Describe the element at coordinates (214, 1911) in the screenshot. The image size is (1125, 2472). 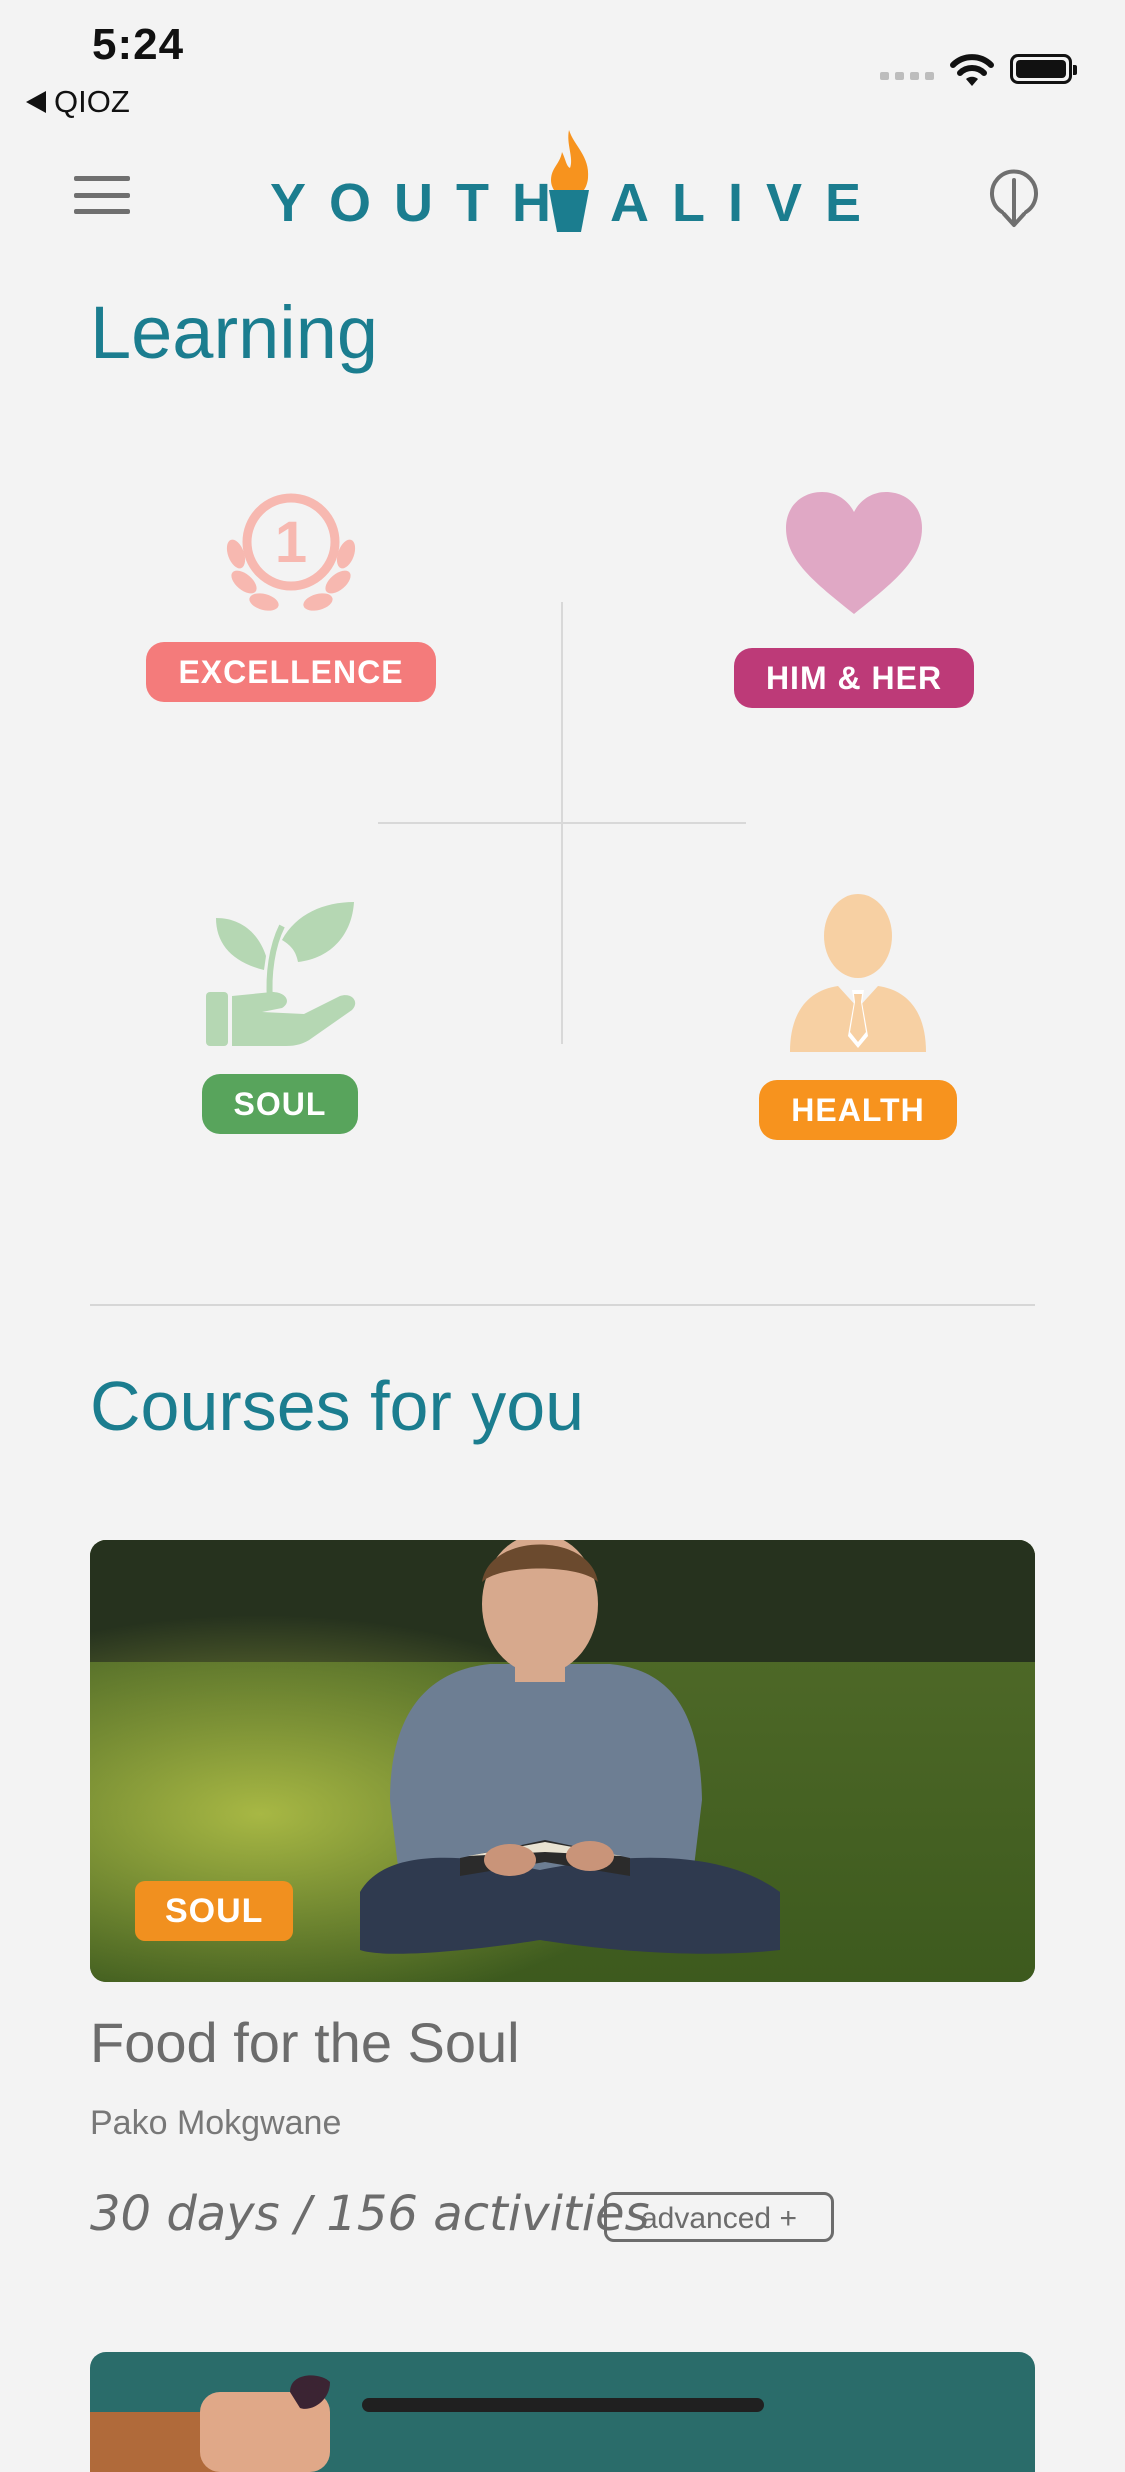
I see `course-category-badge: SOUL` at that location.